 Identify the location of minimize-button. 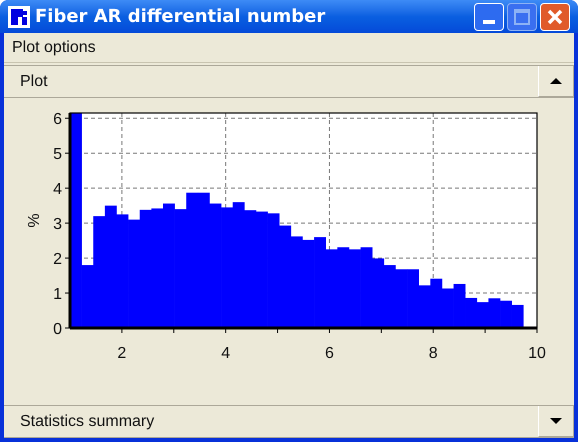
(489, 16).